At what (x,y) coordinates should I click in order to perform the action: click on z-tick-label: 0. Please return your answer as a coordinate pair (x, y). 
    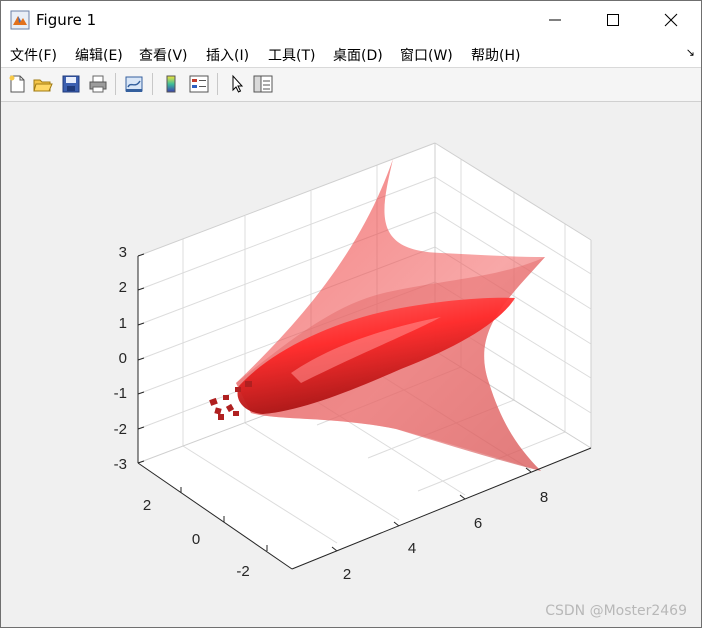
    Looking at the image, I should click on (123, 358).